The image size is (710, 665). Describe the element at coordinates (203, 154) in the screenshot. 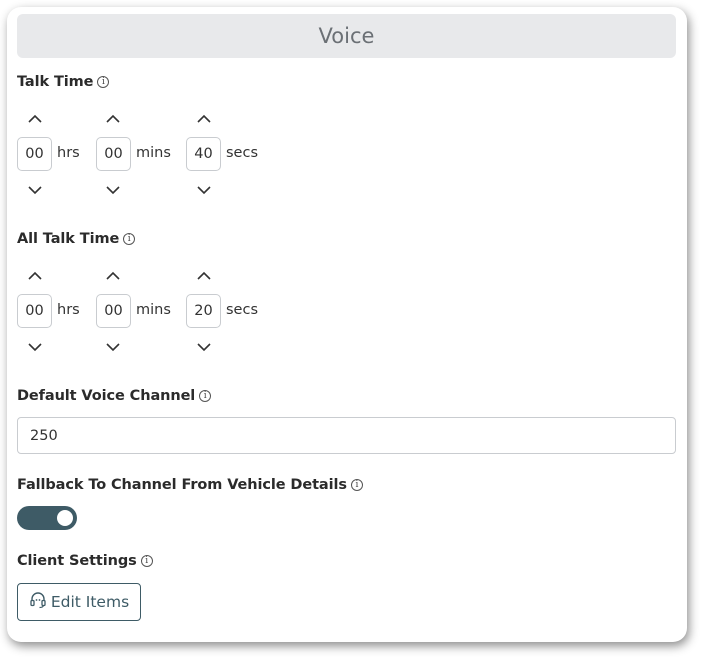

I see `talk-time-seconds-input: 40` at that location.